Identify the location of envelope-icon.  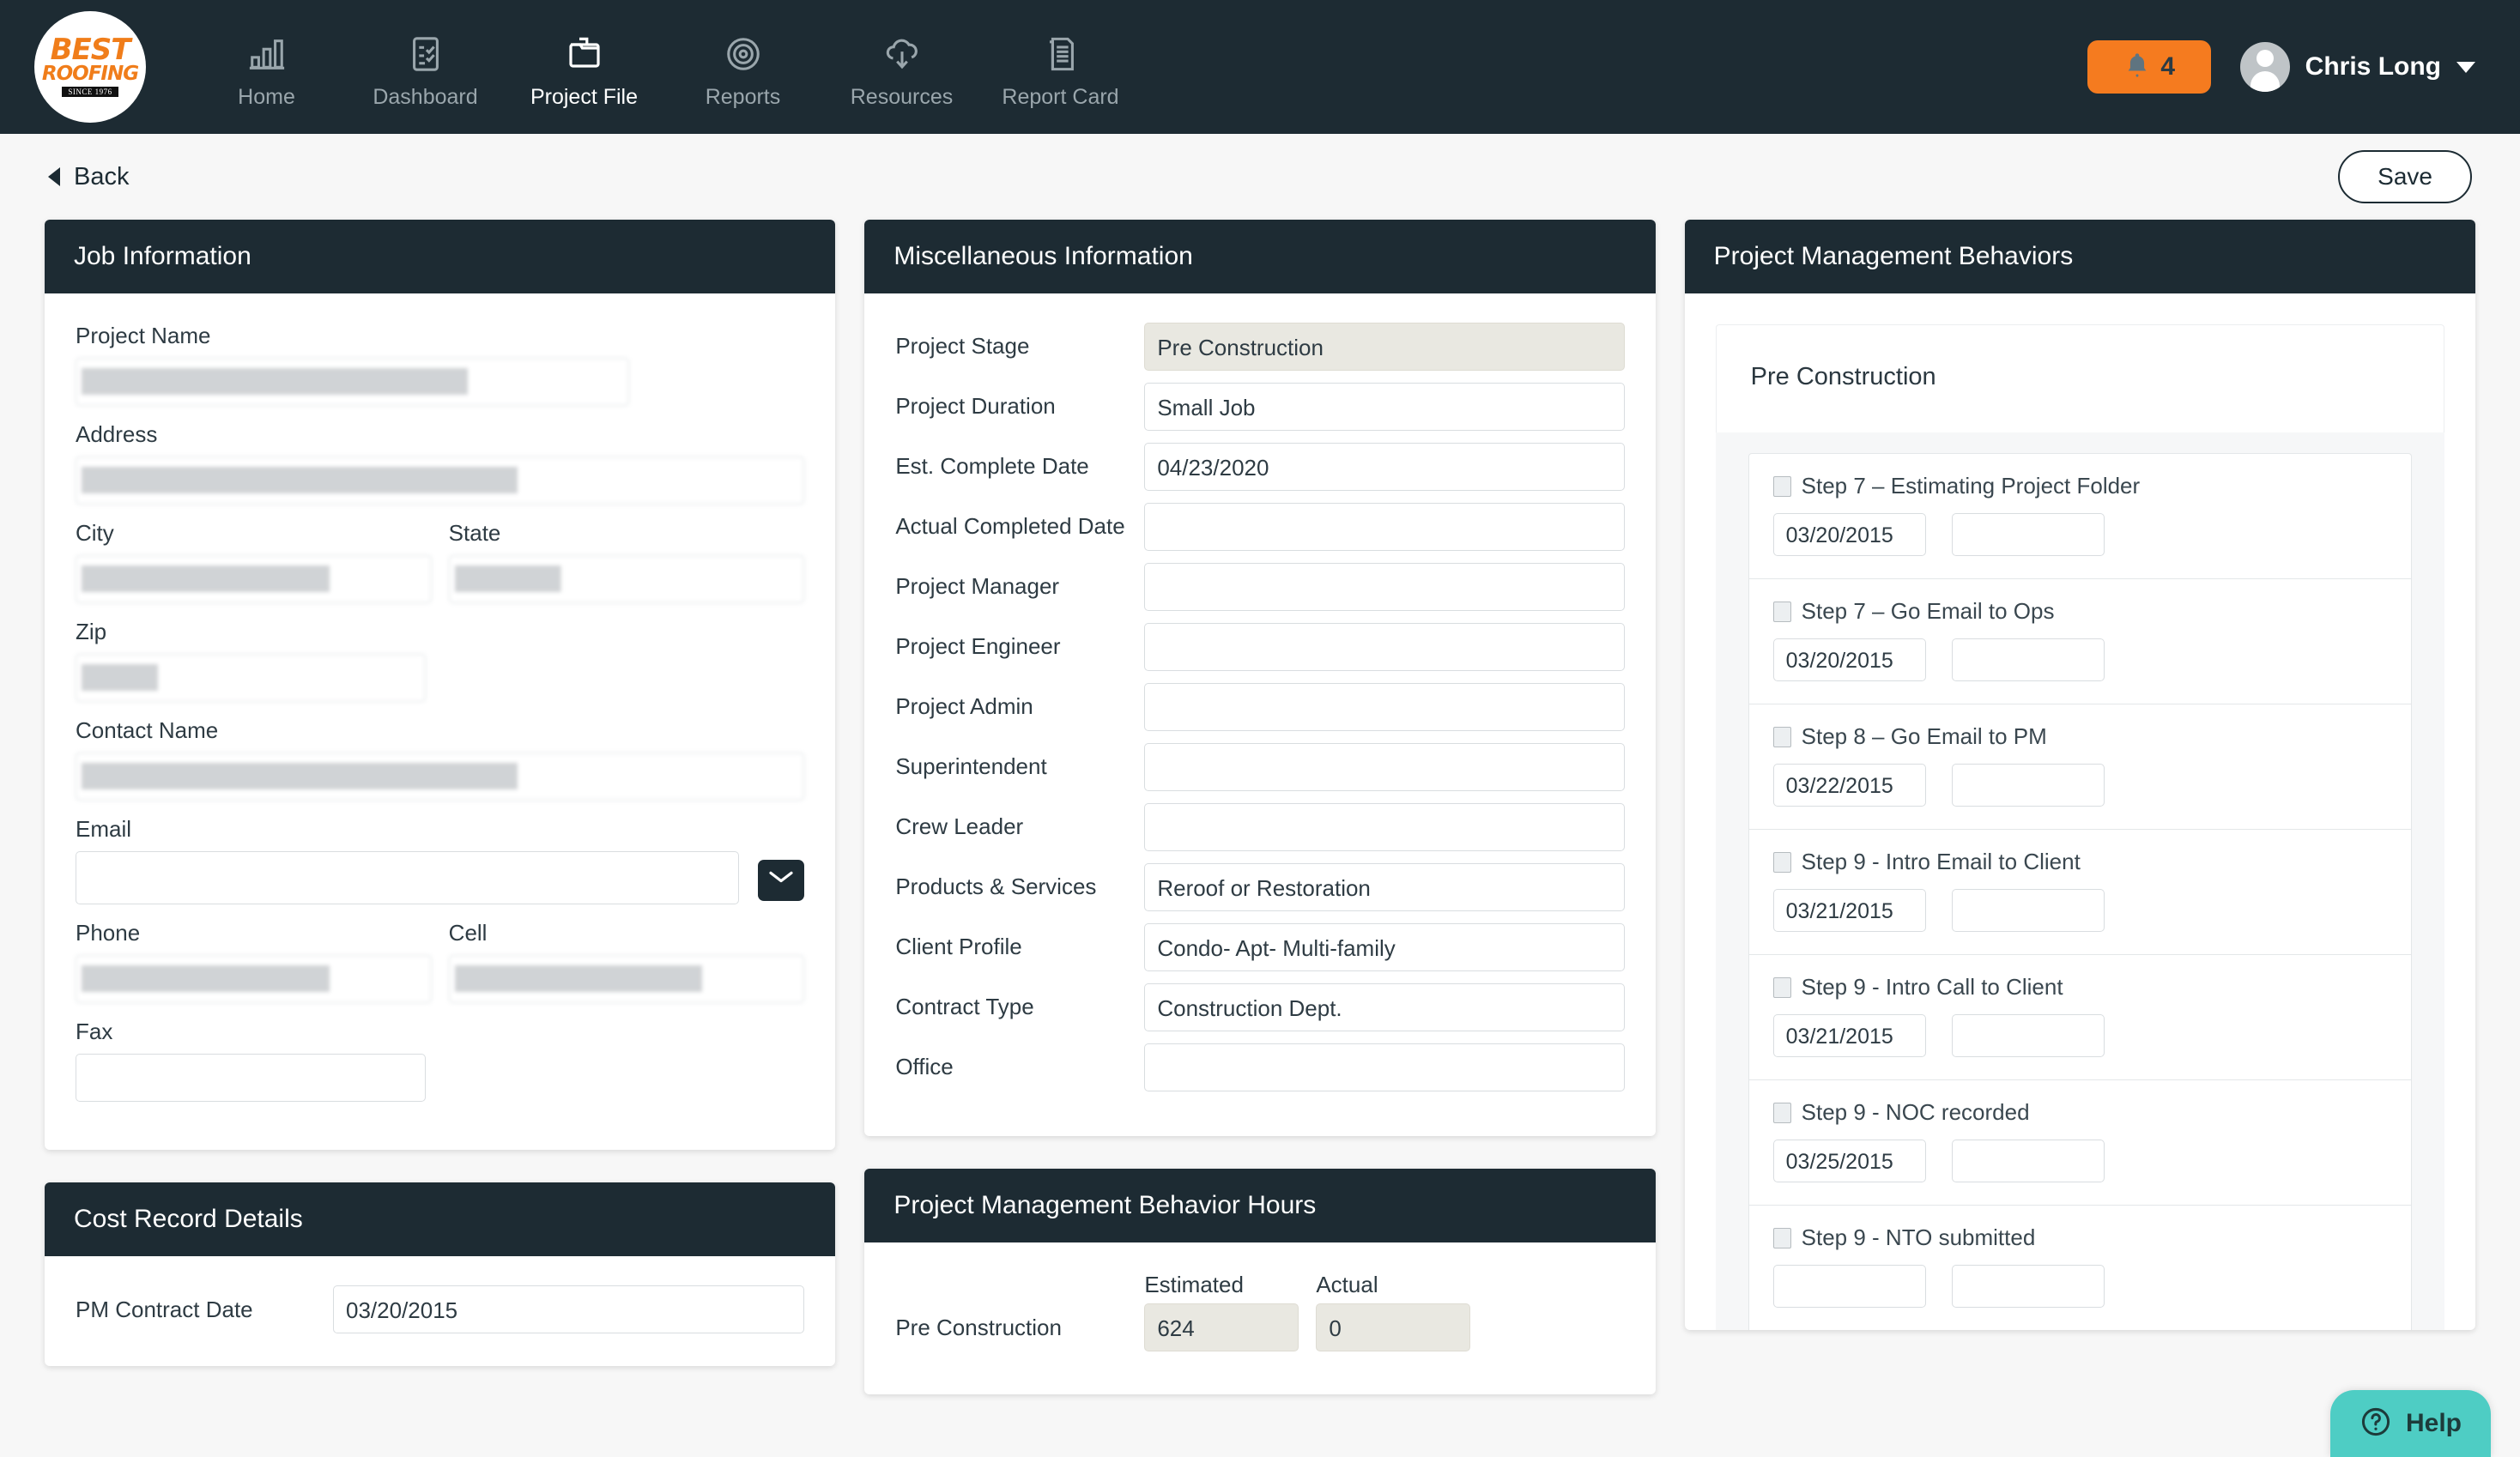
(781, 881).